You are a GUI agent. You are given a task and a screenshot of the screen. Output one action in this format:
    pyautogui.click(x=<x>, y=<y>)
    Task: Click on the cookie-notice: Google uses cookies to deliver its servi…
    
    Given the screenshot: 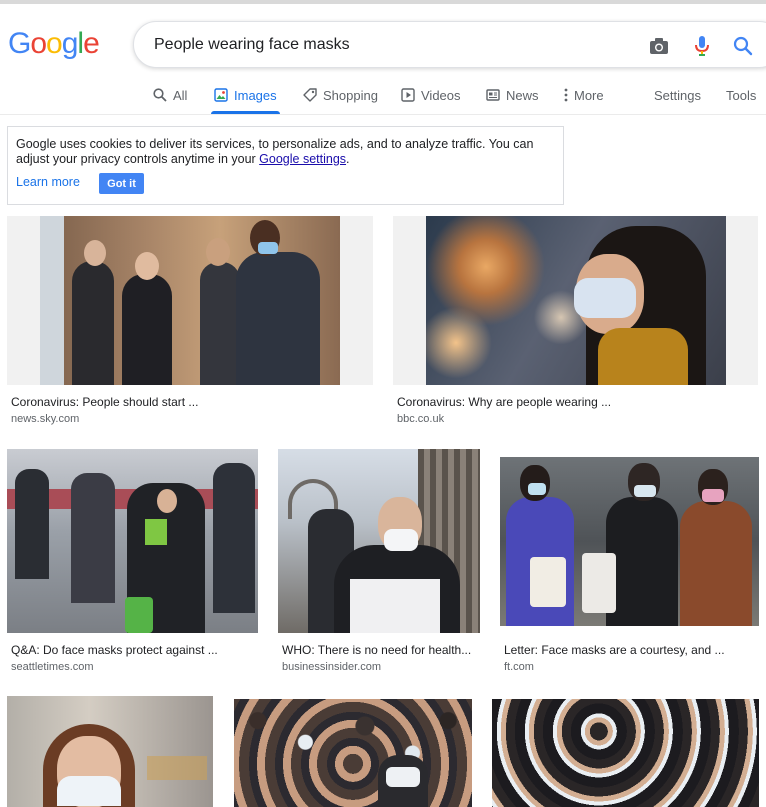 What is the action you would take?
    pyautogui.click(x=285, y=165)
    